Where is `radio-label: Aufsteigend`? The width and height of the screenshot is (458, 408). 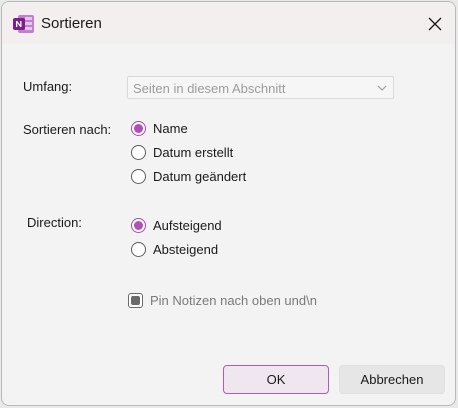 radio-label: Aufsteigend is located at coordinates (187, 225).